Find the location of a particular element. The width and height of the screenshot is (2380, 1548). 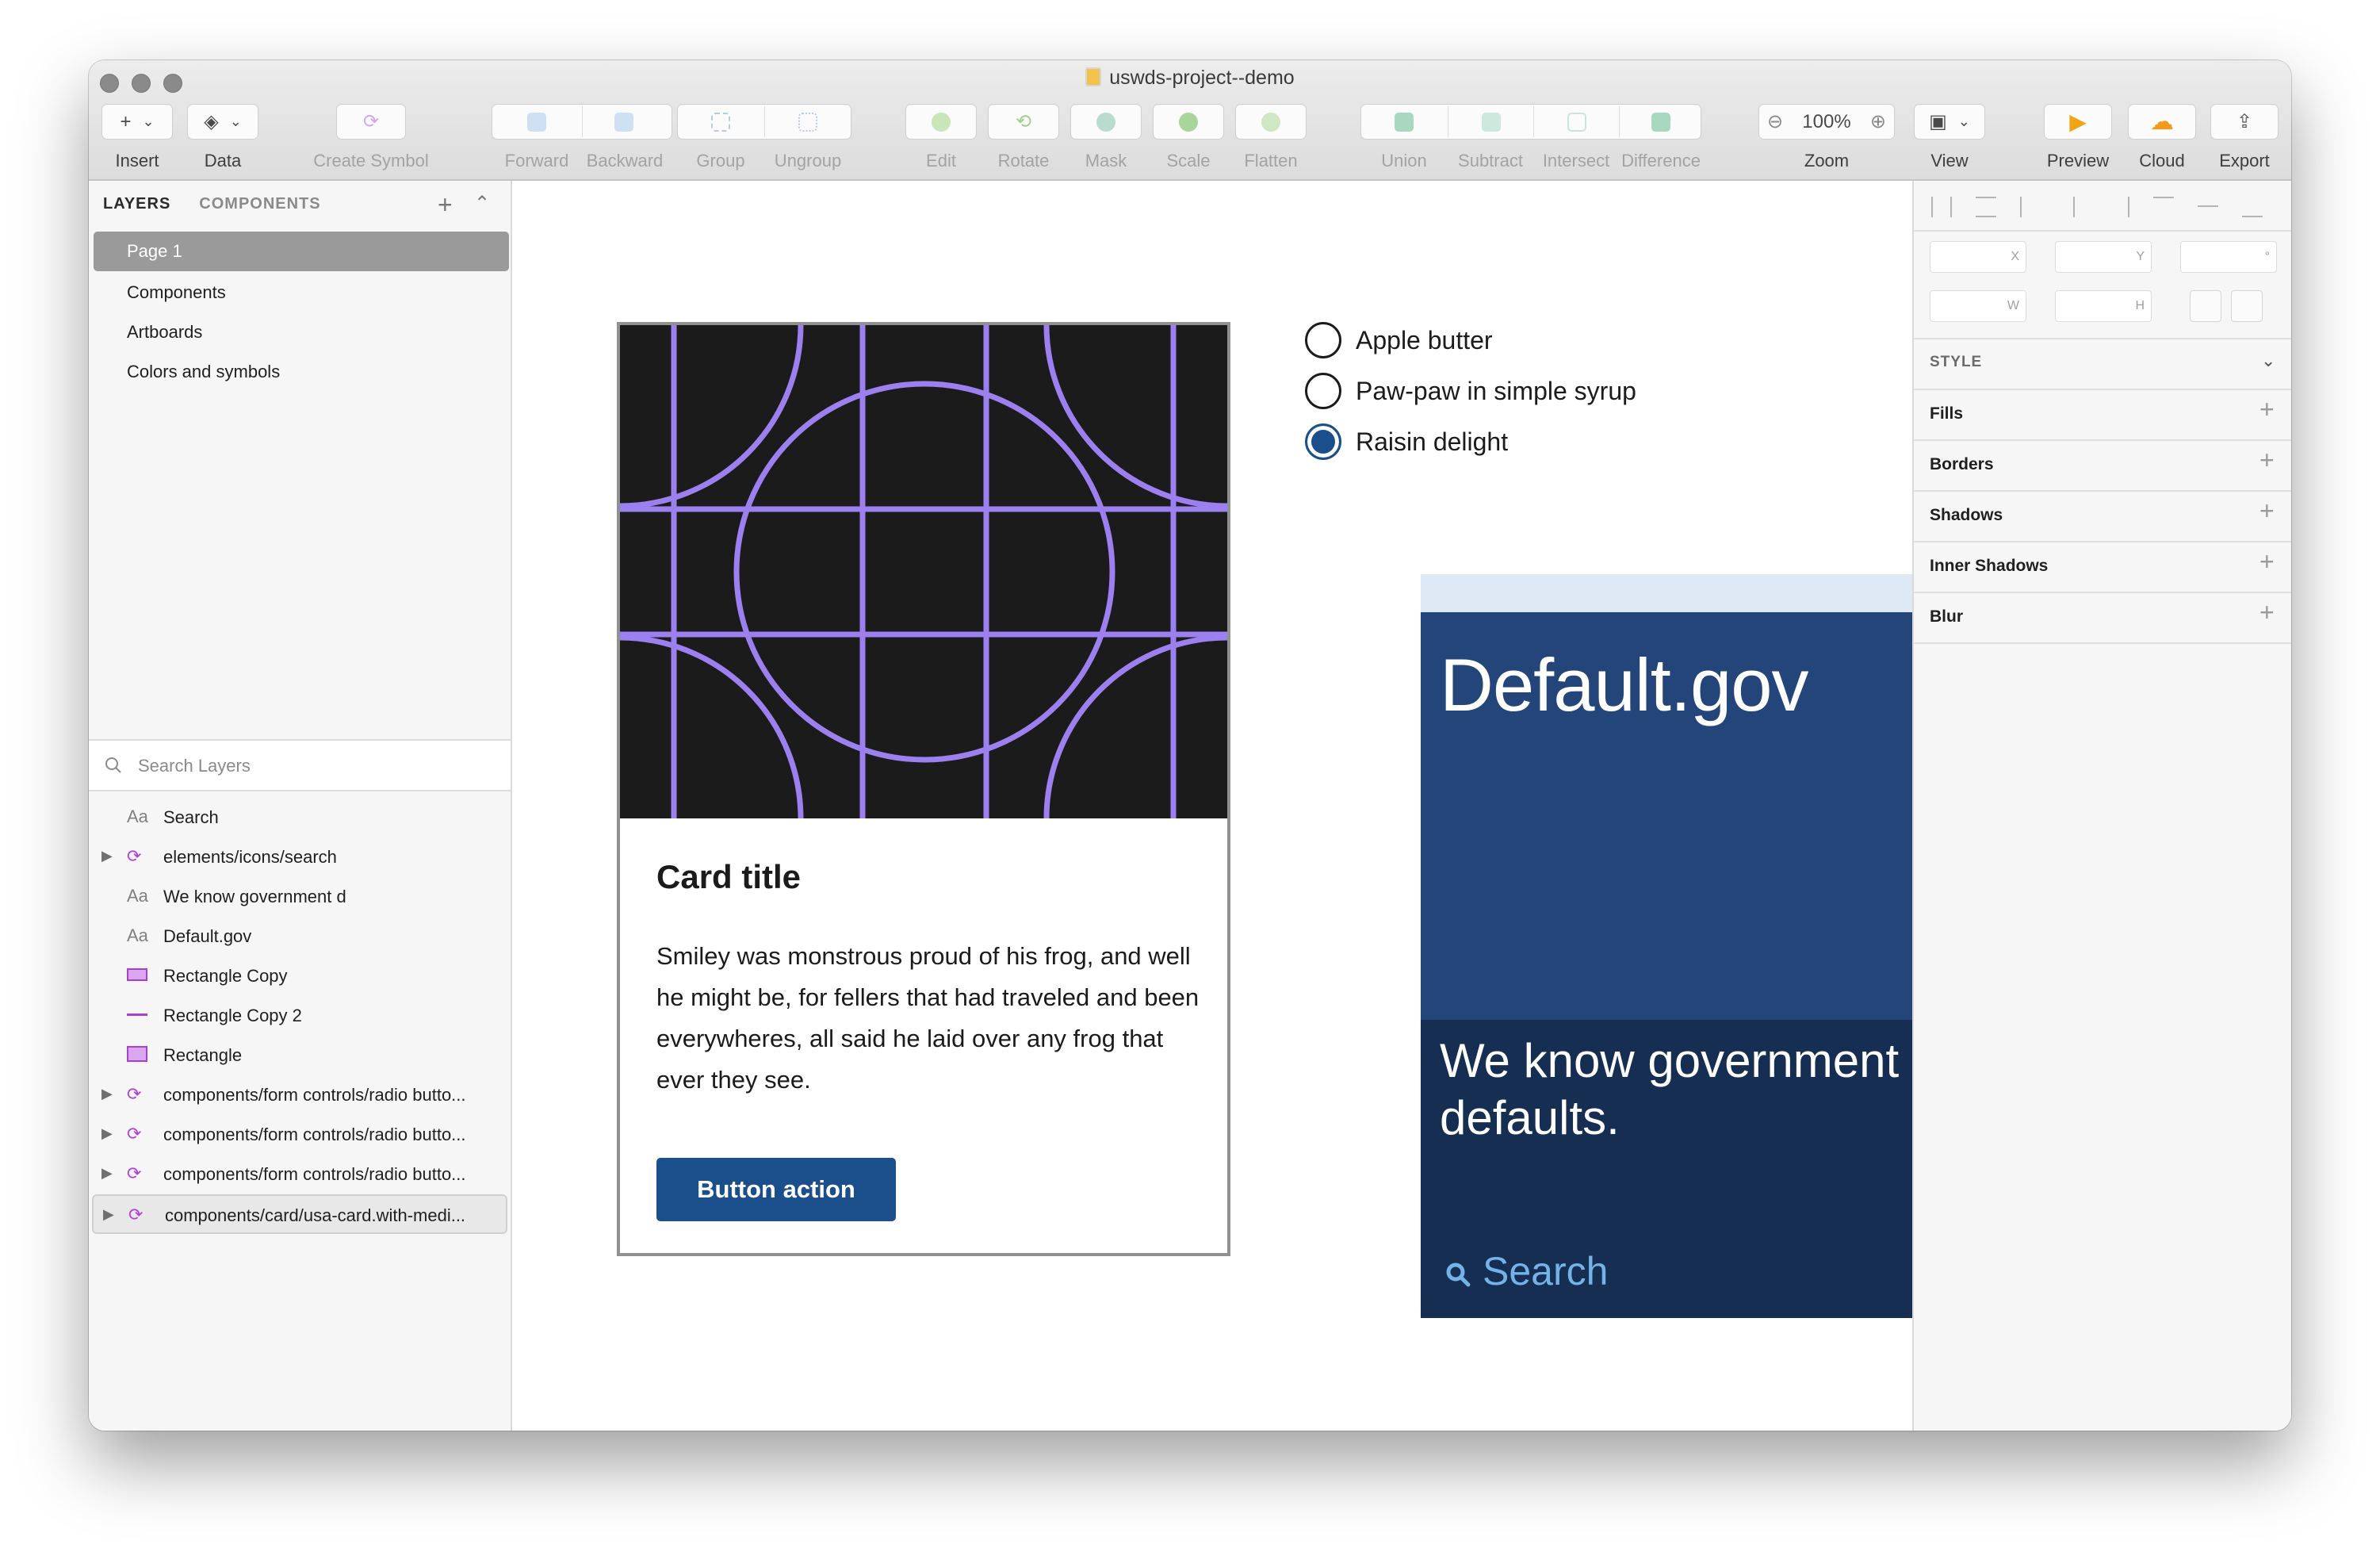

mask-button is located at coordinates (1106, 122).